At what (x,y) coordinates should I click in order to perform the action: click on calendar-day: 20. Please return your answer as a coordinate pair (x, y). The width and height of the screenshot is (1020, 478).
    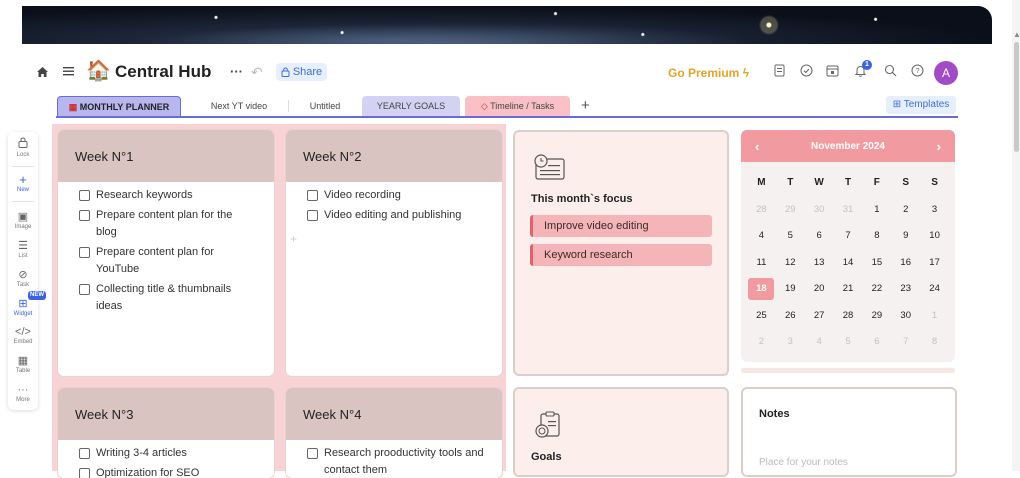
    Looking at the image, I should click on (819, 289).